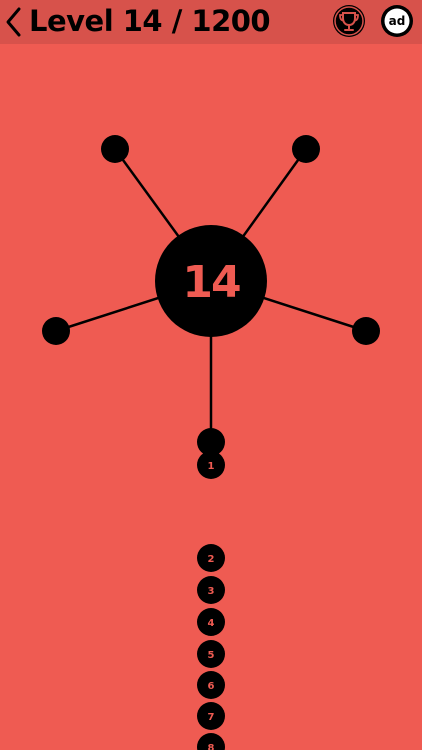  I want to click on queued-ball-number: 5, so click(211, 655).